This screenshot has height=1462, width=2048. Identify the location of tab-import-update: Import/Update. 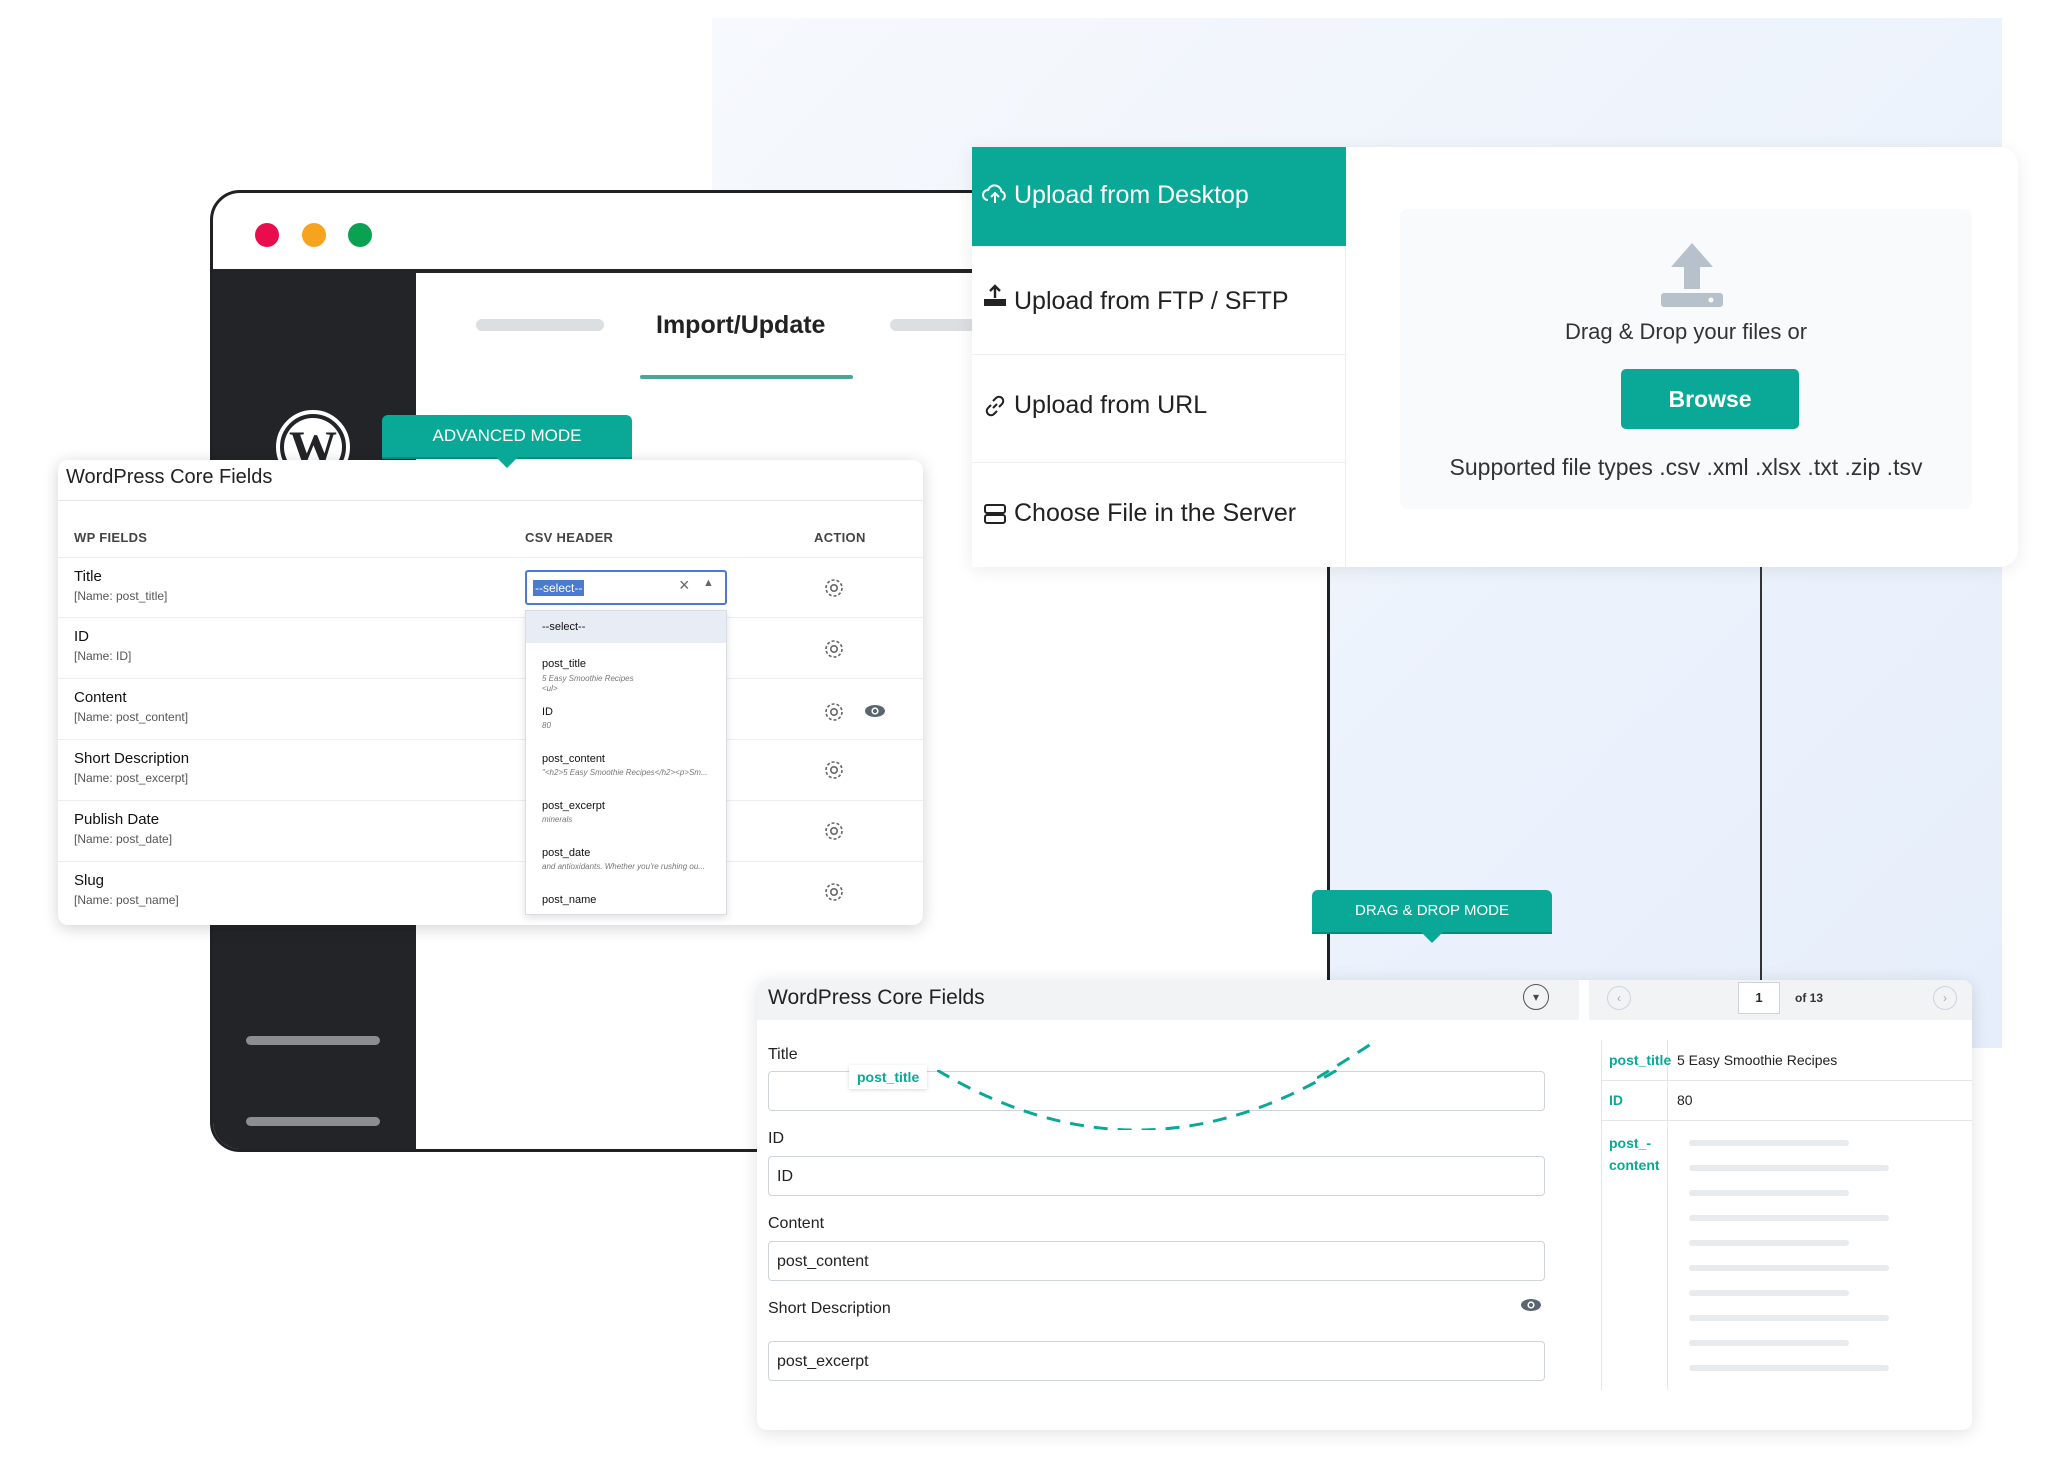
(740, 325).